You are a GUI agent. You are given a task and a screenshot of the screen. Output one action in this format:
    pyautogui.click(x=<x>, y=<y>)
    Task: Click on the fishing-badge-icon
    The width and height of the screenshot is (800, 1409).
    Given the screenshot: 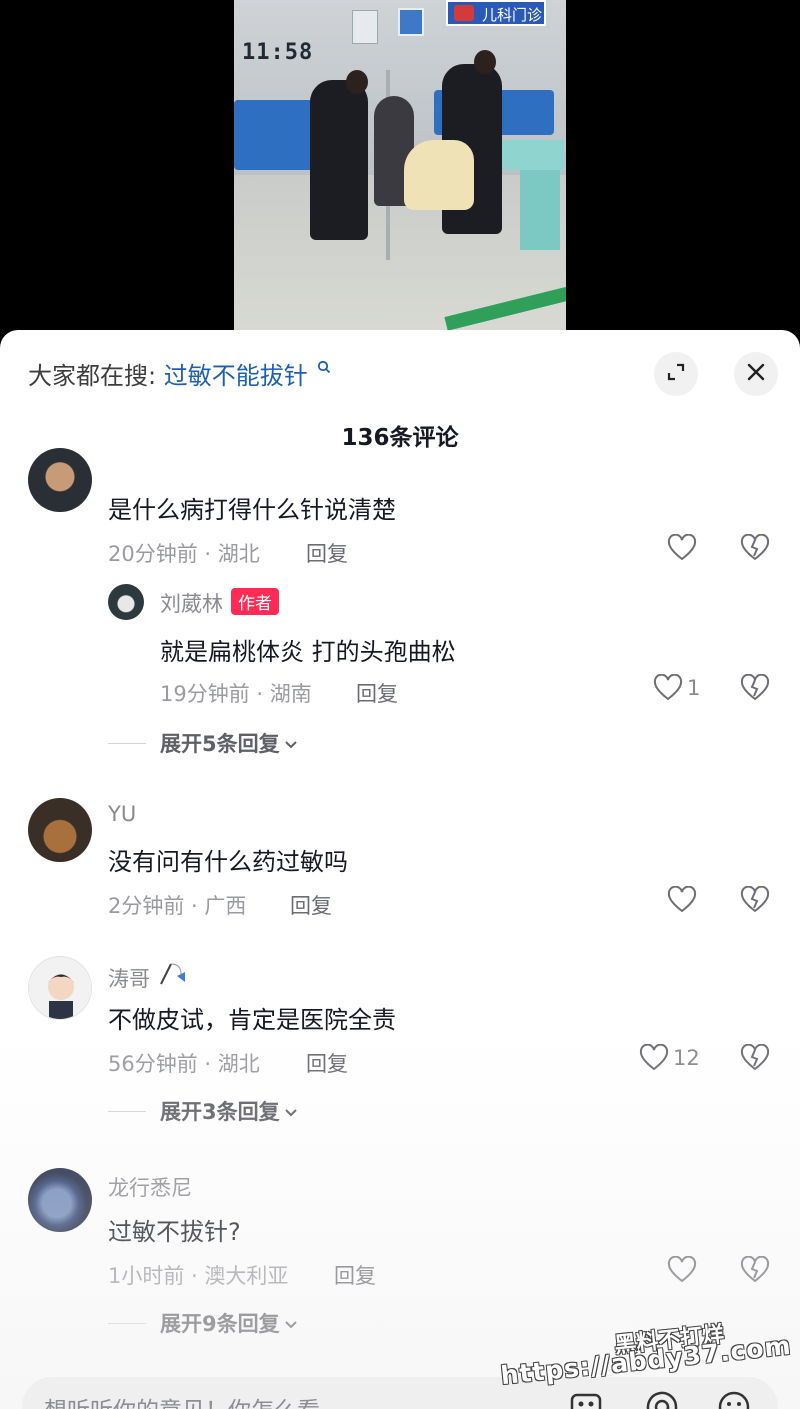 What is the action you would take?
    pyautogui.click(x=174, y=977)
    